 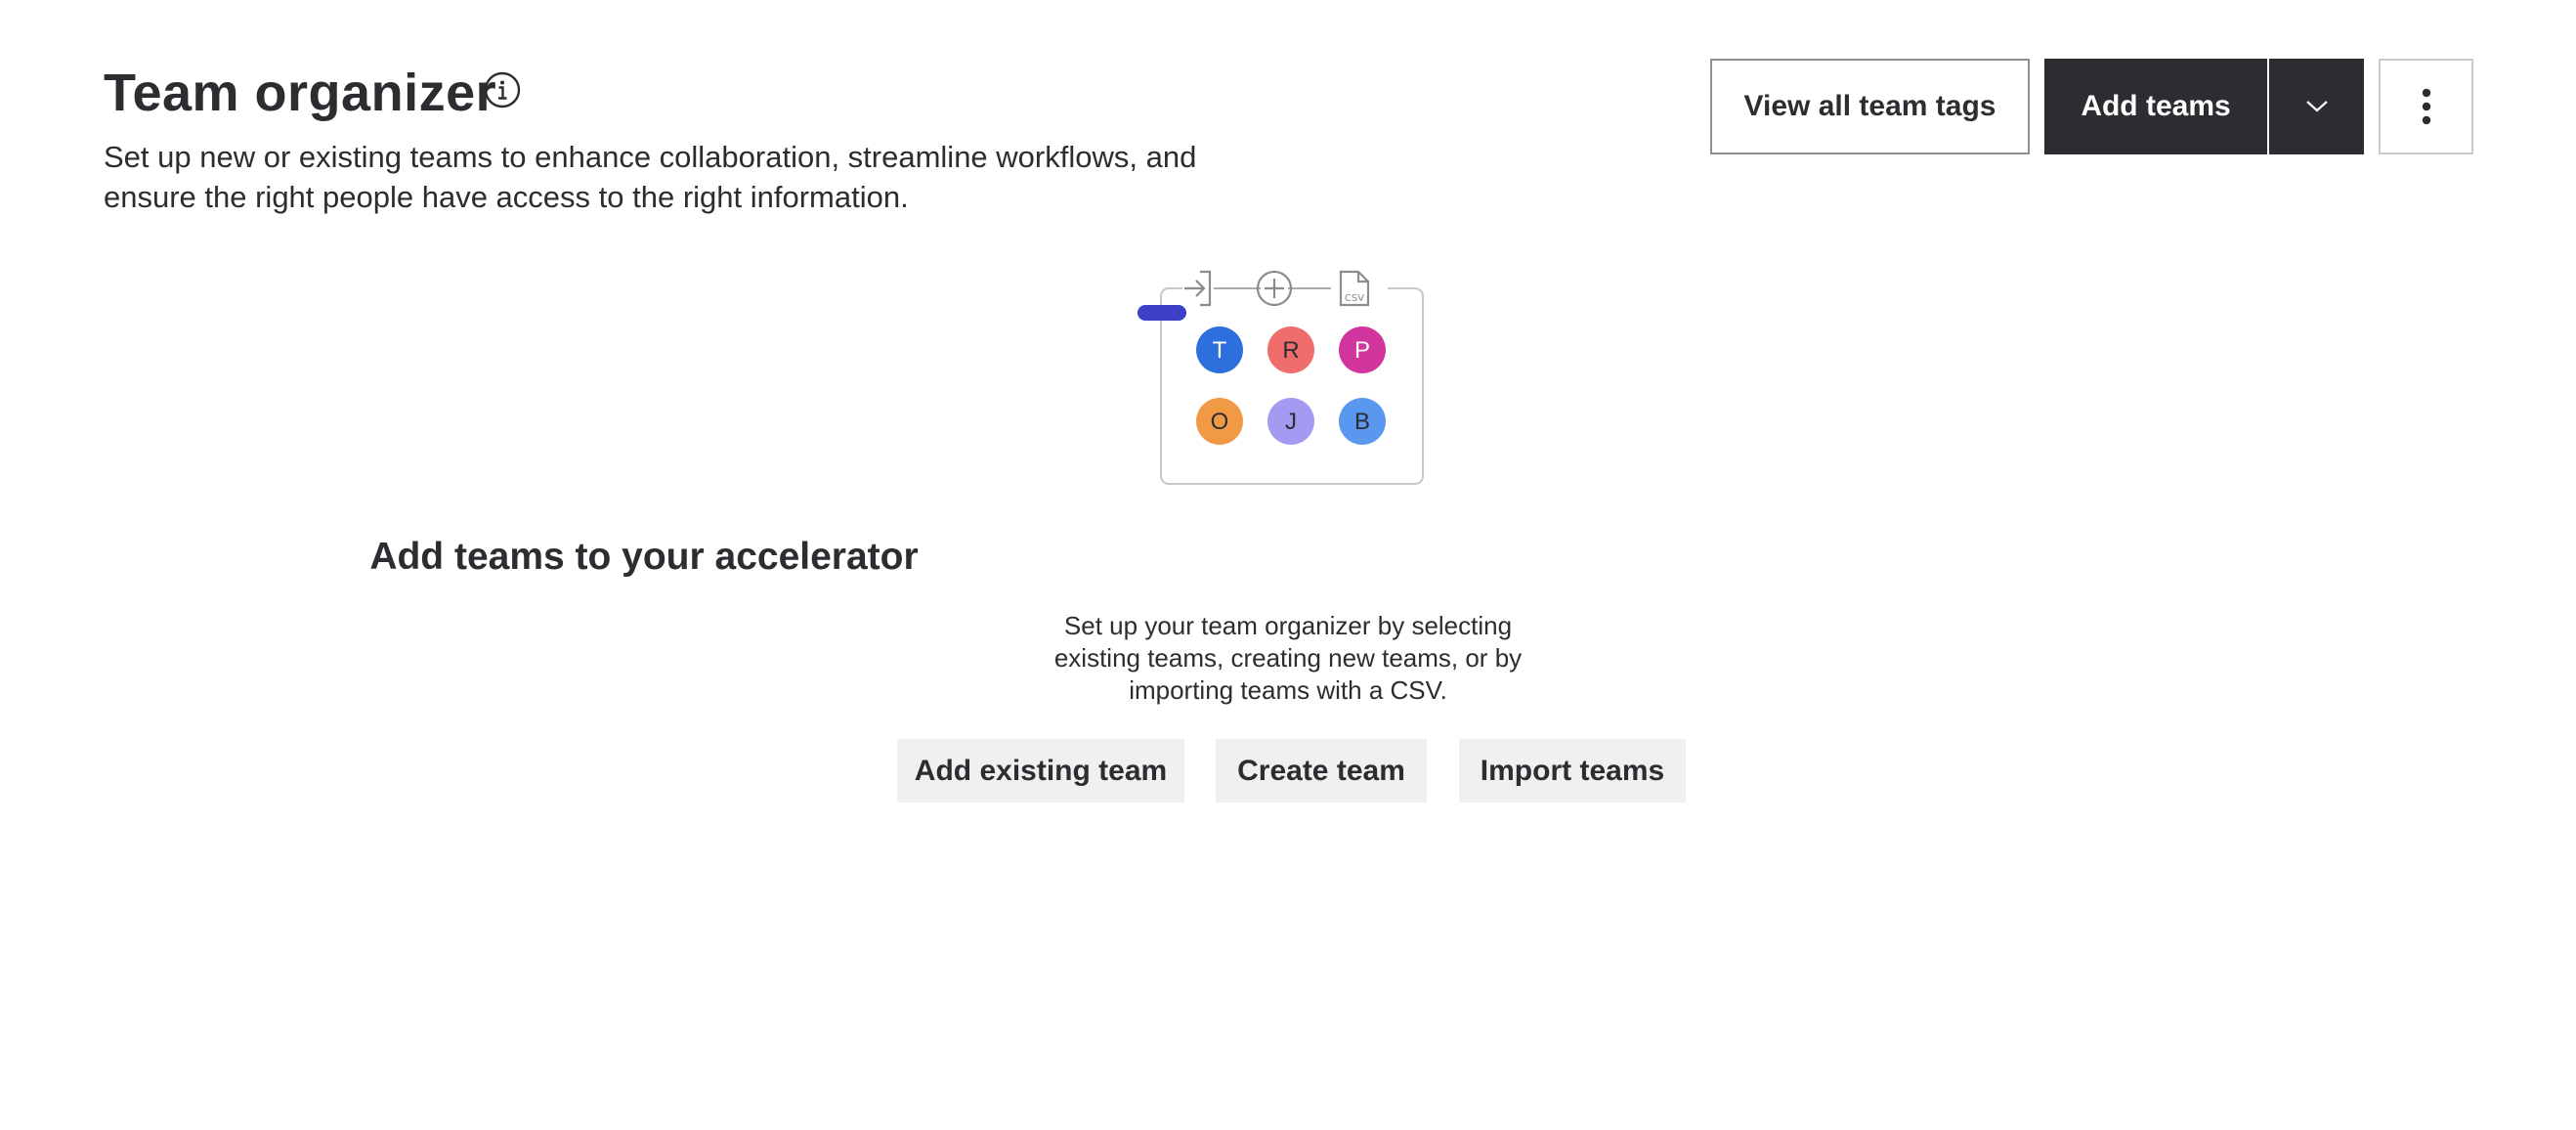 What do you see at coordinates (1572, 771) in the screenshot?
I see `import-teams-button: Import teams` at bounding box center [1572, 771].